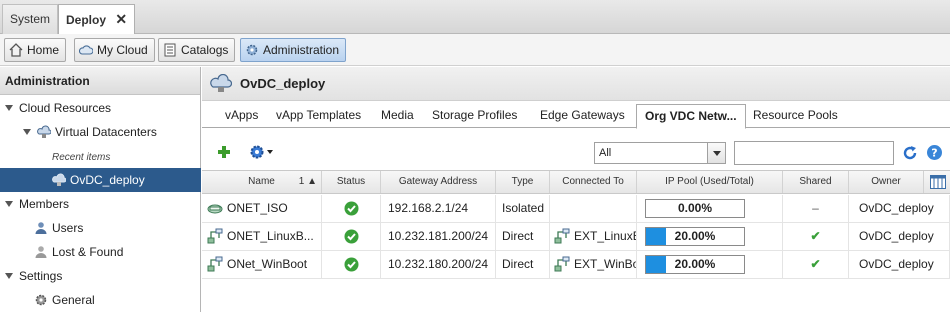 Image resolution: width=950 pixels, height=312 pixels. Describe the element at coordinates (121, 19) in the screenshot. I see `close-icon: ✕` at that location.